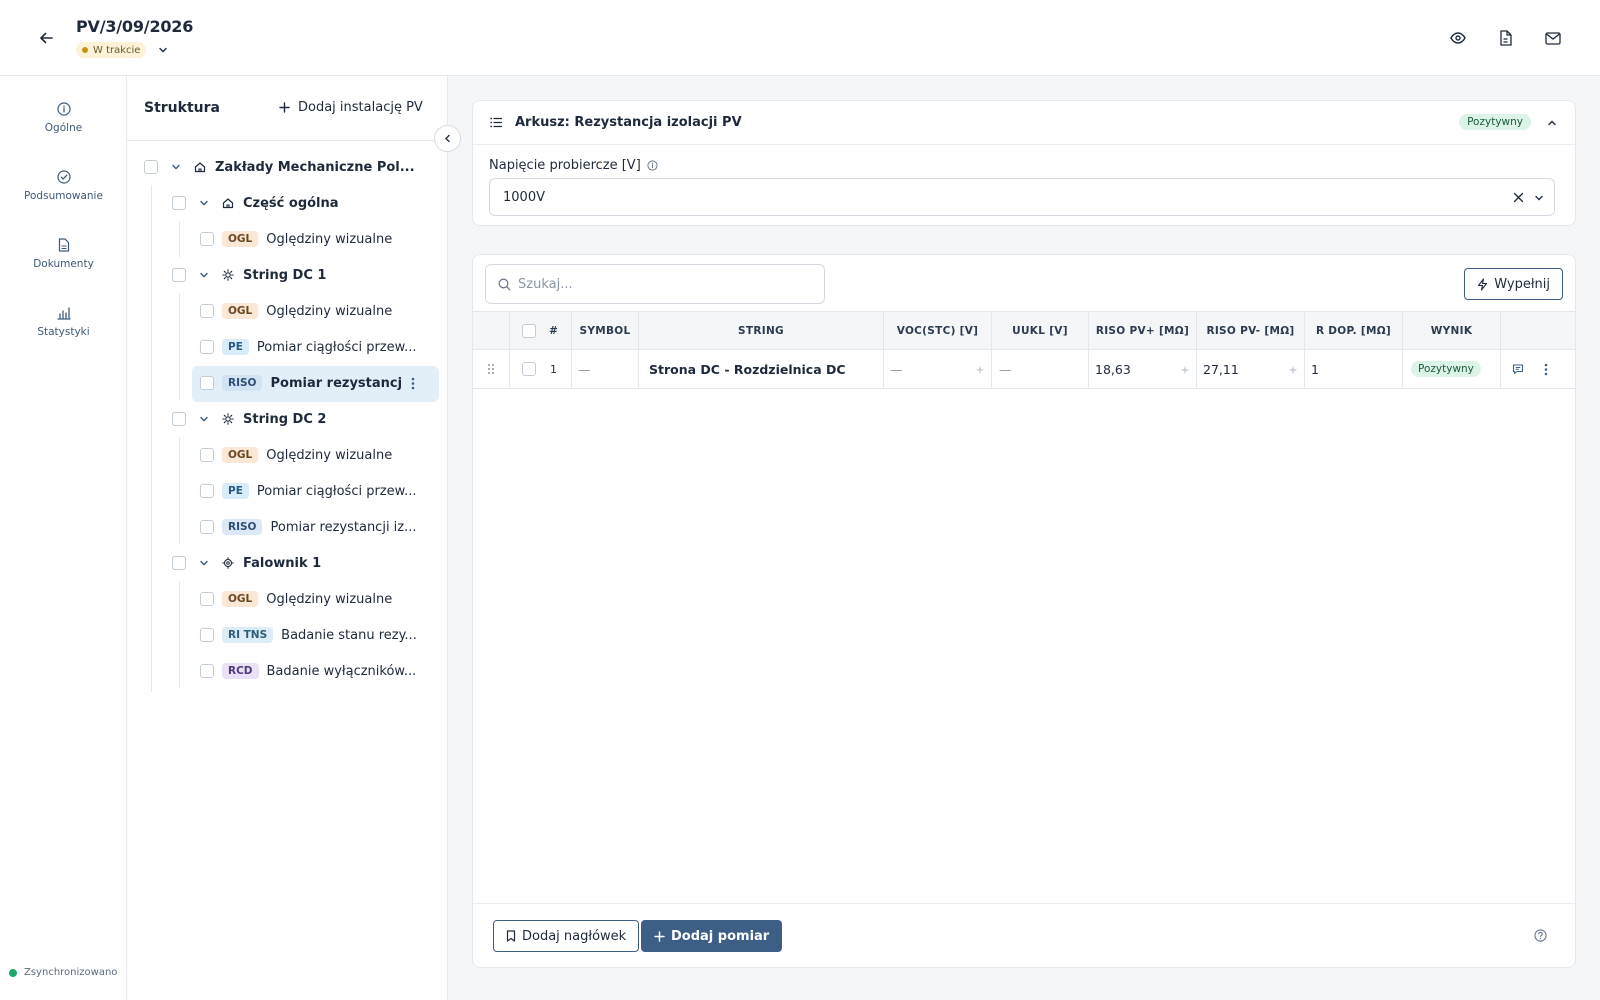 The height and width of the screenshot is (1000, 1600). What do you see at coordinates (447, 138) in the screenshot?
I see `collapse-panel-button` at bounding box center [447, 138].